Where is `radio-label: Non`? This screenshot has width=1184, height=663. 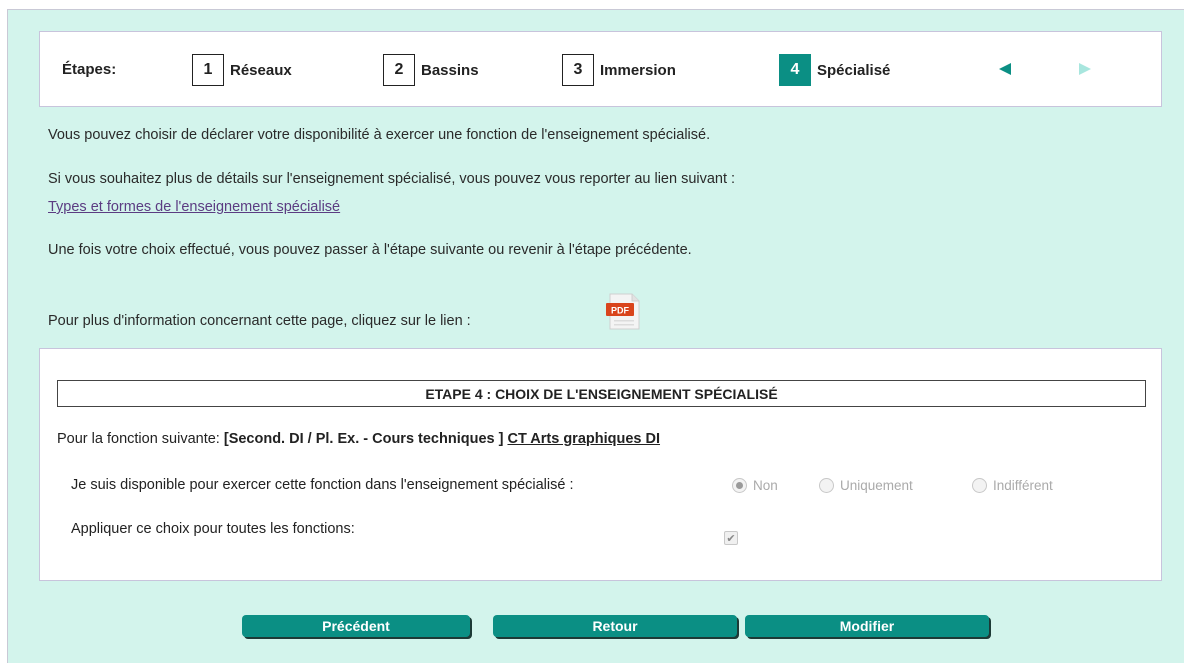
radio-label: Non is located at coordinates (765, 485).